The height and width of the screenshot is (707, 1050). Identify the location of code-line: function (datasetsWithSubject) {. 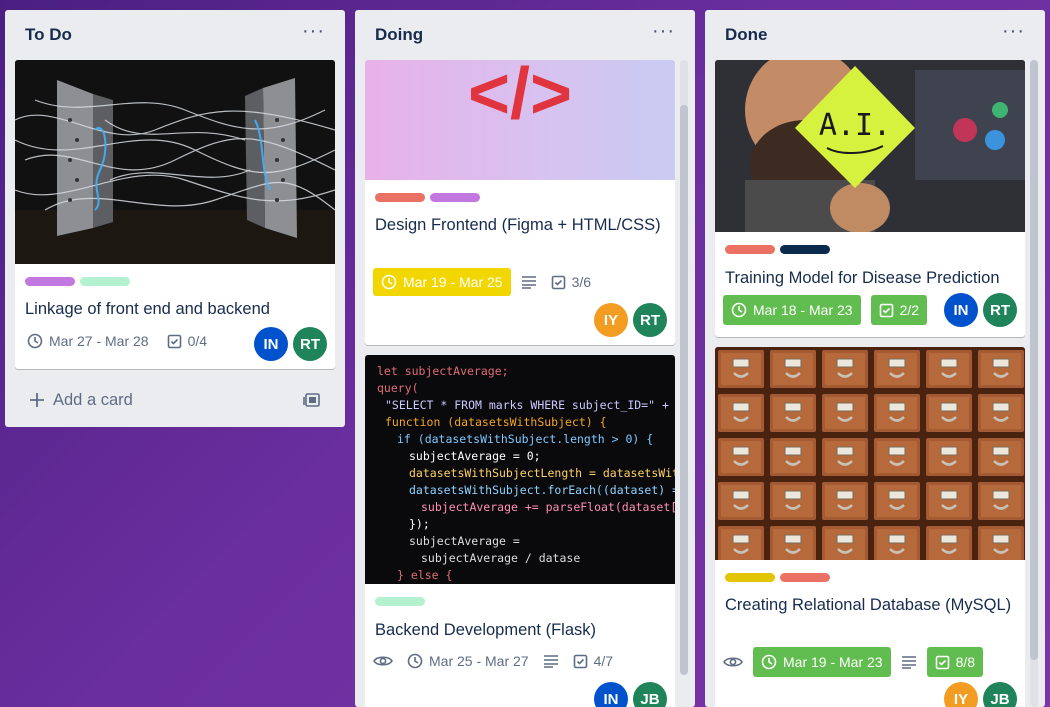
(496, 422).